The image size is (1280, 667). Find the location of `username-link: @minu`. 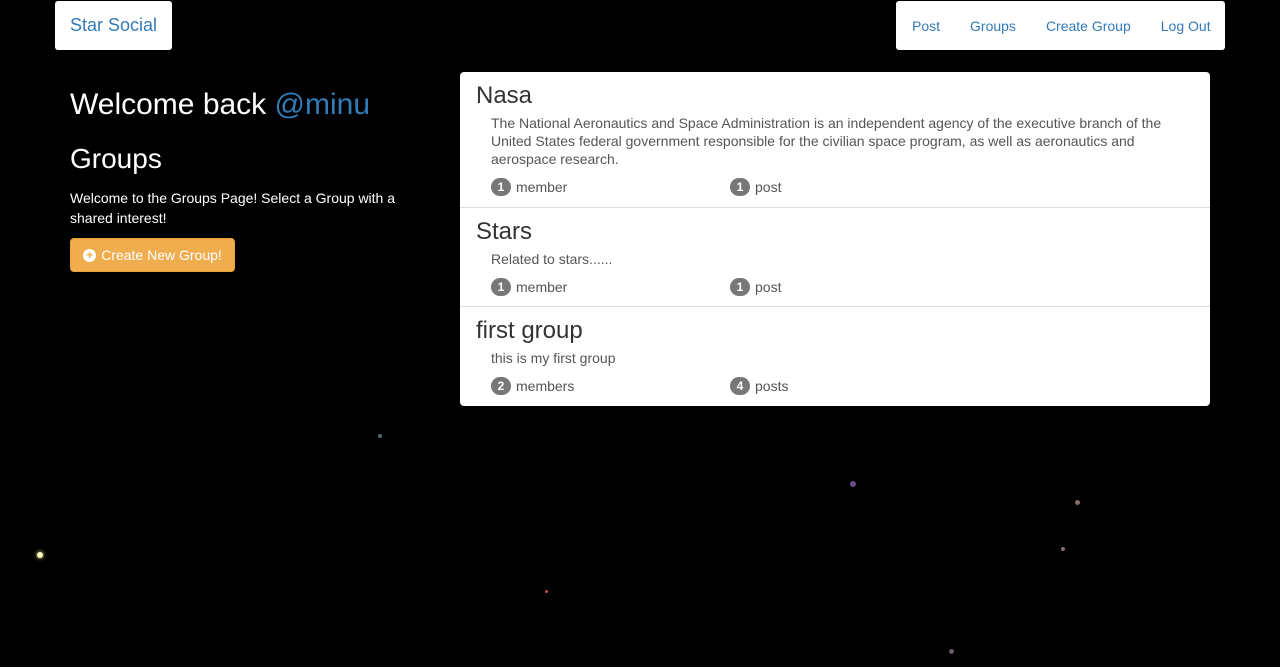

username-link: @minu is located at coordinates (322, 104).